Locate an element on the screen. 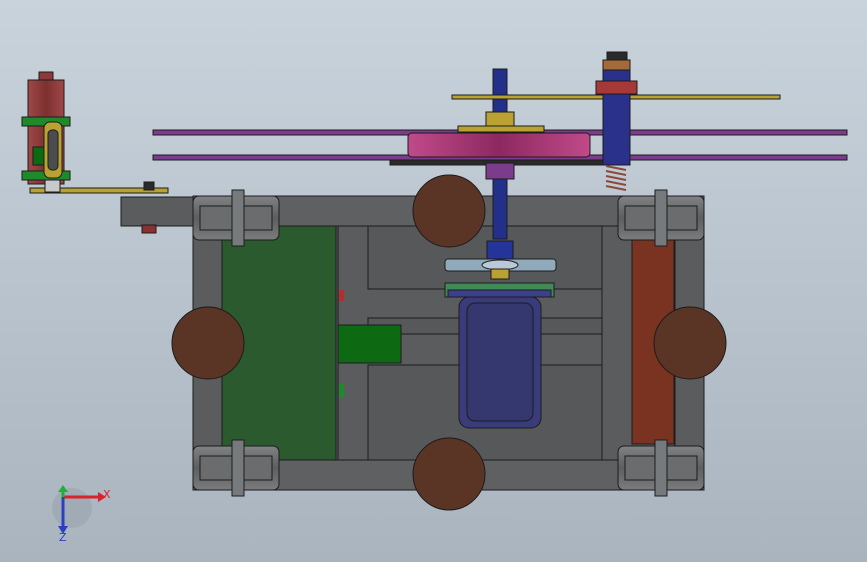 The height and width of the screenshot is (562, 867). roller-bottom-right is located at coordinates (661, 468).